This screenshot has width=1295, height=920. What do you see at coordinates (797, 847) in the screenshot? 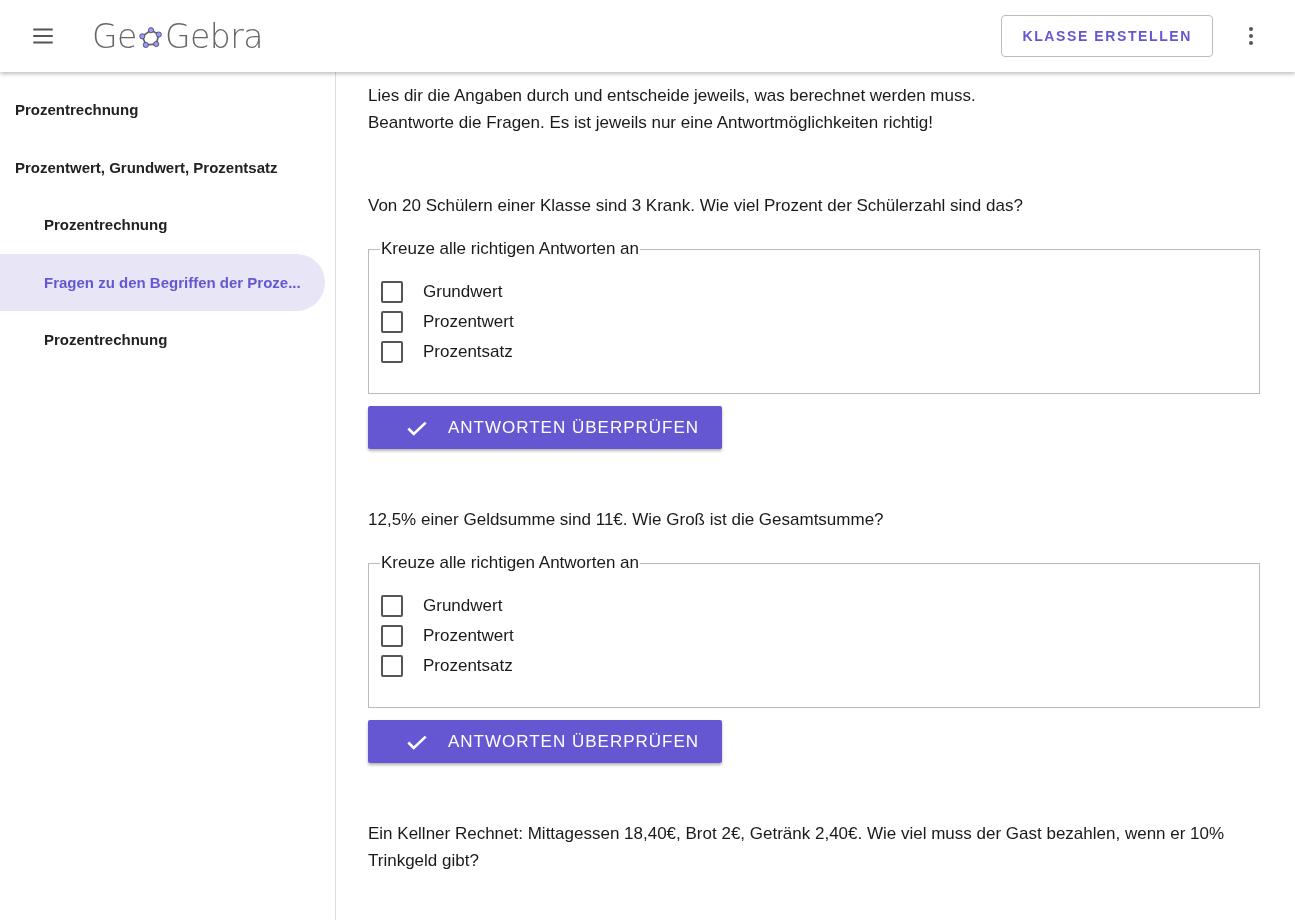
I see `question-text: Ein Kellner Rechnet: Mittagessen 18,40€, Brot 2€, Getränk 2,40€. Wie viel muss der Gast bezahlen, wenn er 10% Trinkgeld gibt?` at bounding box center [797, 847].